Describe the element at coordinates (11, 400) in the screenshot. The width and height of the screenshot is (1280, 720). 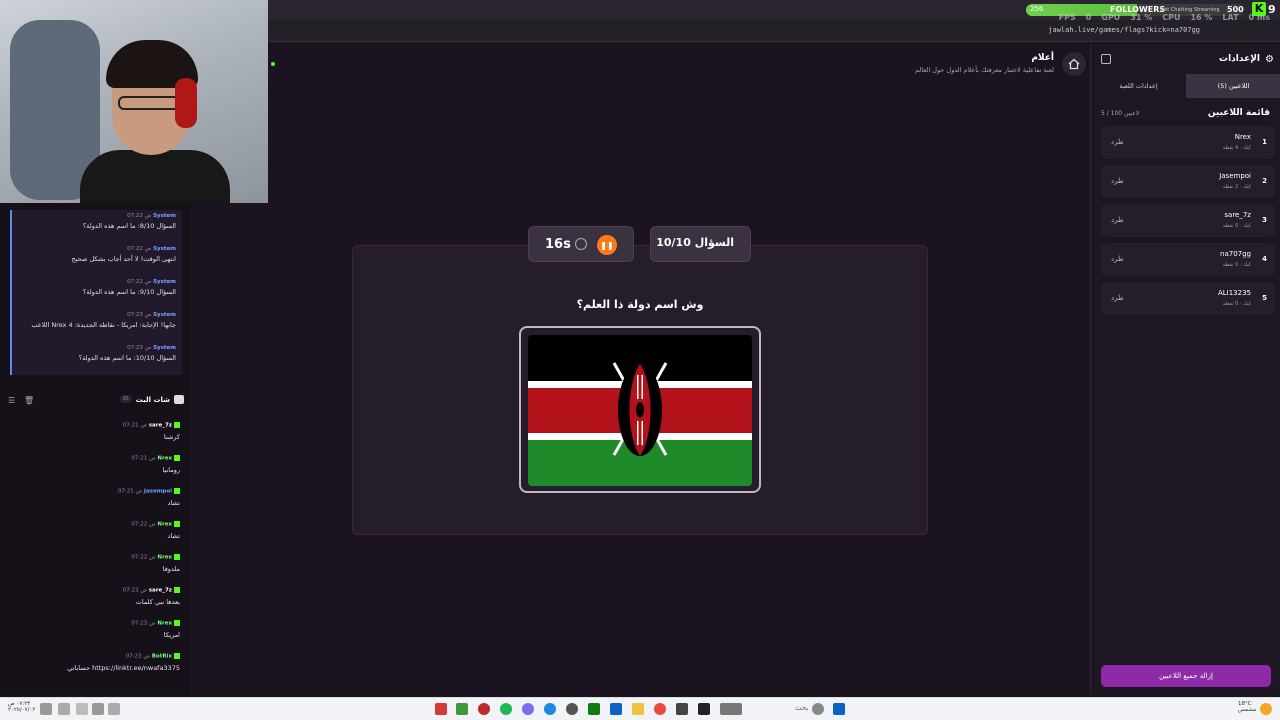
I see `chat-settings-icon: ☰` at that location.